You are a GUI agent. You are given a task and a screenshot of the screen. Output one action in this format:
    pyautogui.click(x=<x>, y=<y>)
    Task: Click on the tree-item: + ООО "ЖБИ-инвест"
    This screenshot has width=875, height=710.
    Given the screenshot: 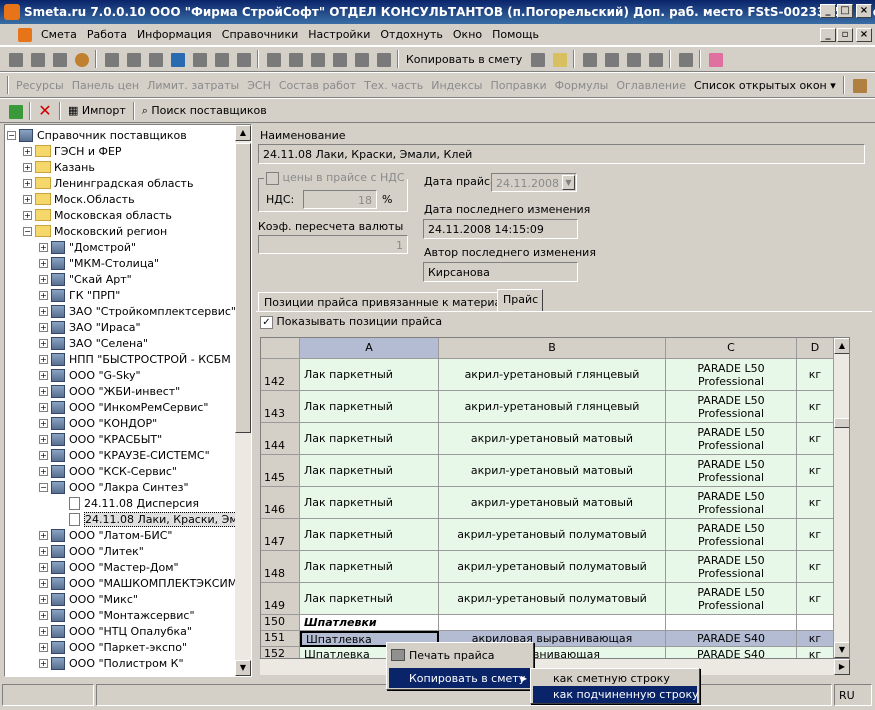 What is the action you would take?
    pyautogui.click(x=109, y=391)
    